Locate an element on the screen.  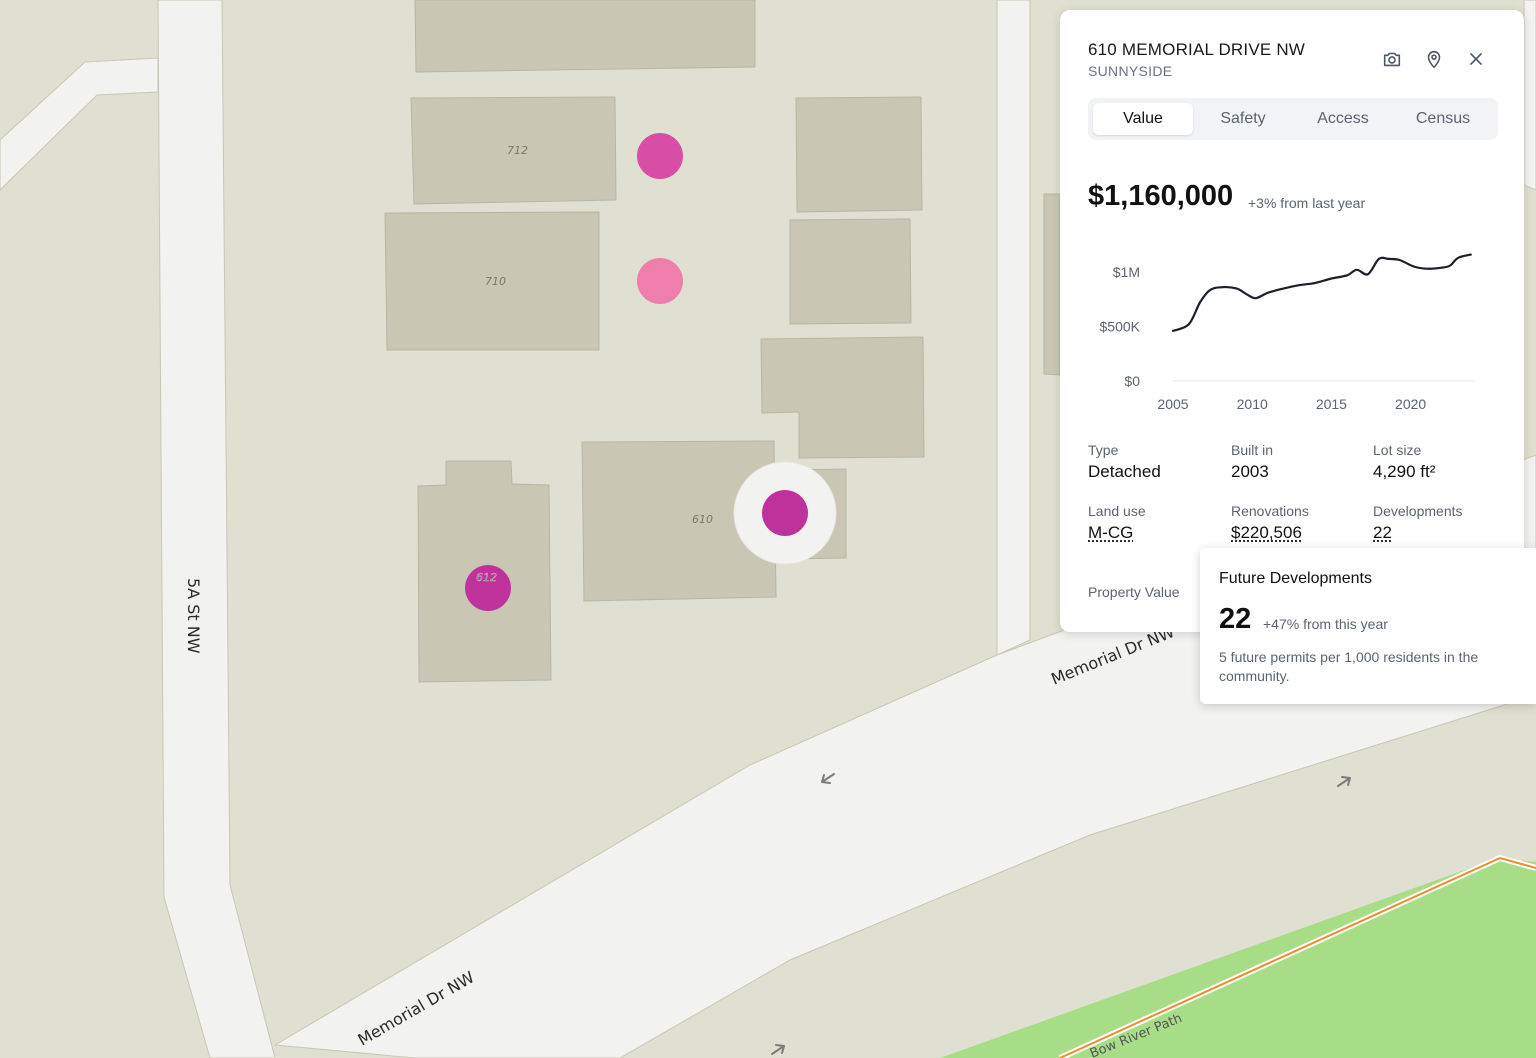
stat-label: Built in is located at coordinates (1252, 450).